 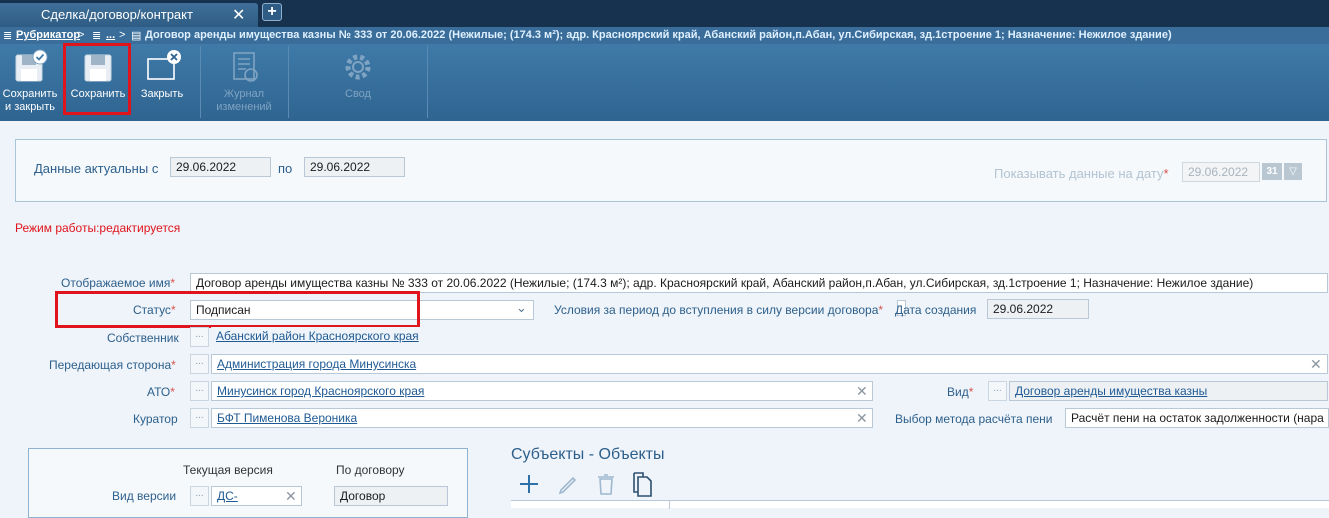 What do you see at coordinates (143, 338) in the screenshot?
I see `owner-label: Собственник` at bounding box center [143, 338].